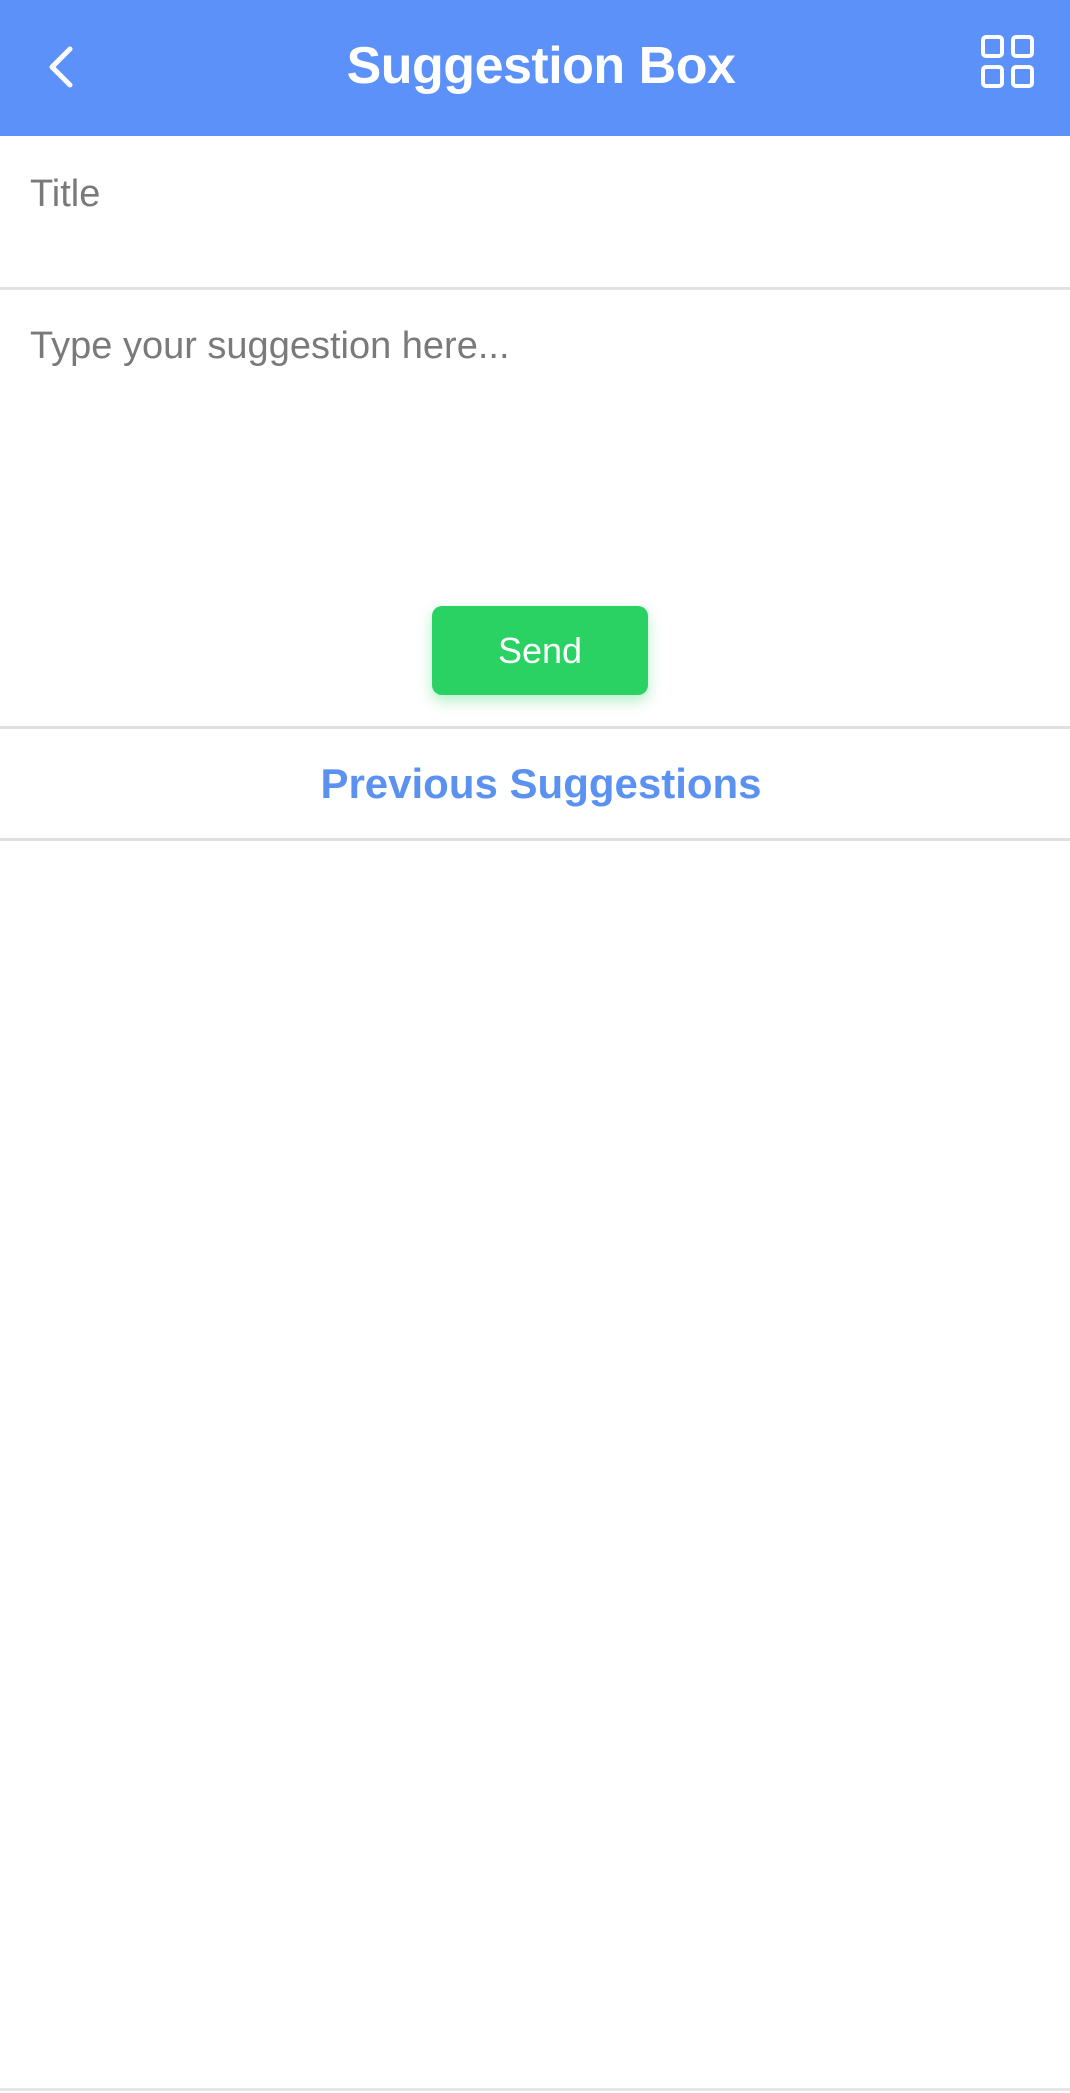 The height and width of the screenshot is (2093, 1070). I want to click on title-field-row, so click(535, 213).